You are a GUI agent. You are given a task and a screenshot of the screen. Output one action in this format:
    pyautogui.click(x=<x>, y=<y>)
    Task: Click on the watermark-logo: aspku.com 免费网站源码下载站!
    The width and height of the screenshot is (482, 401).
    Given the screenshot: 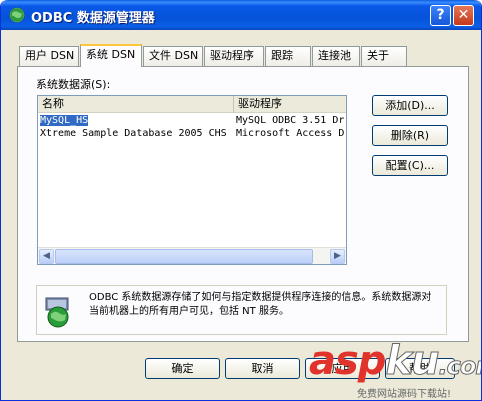 What is the action you would take?
    pyautogui.click(x=395, y=369)
    